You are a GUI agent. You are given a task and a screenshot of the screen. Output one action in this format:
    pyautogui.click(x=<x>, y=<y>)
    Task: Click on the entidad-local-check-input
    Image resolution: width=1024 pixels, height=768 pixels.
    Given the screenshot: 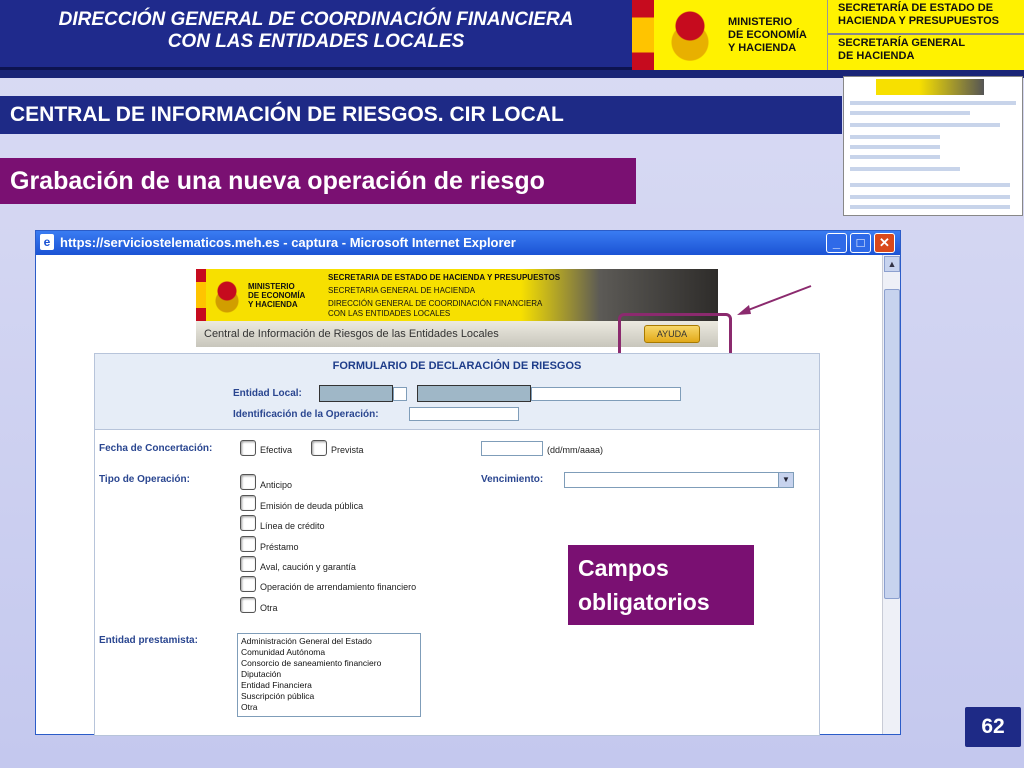 What is the action you would take?
    pyautogui.click(x=400, y=394)
    